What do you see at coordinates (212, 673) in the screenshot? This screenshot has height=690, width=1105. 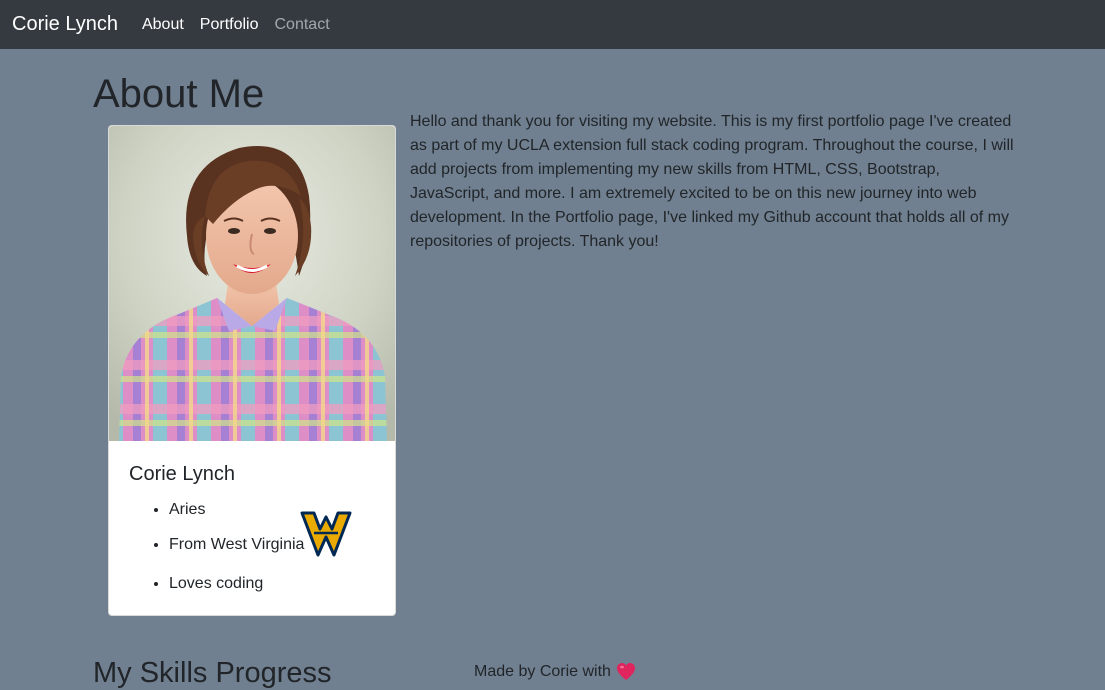 I see `skills-title: My Skills Progress` at bounding box center [212, 673].